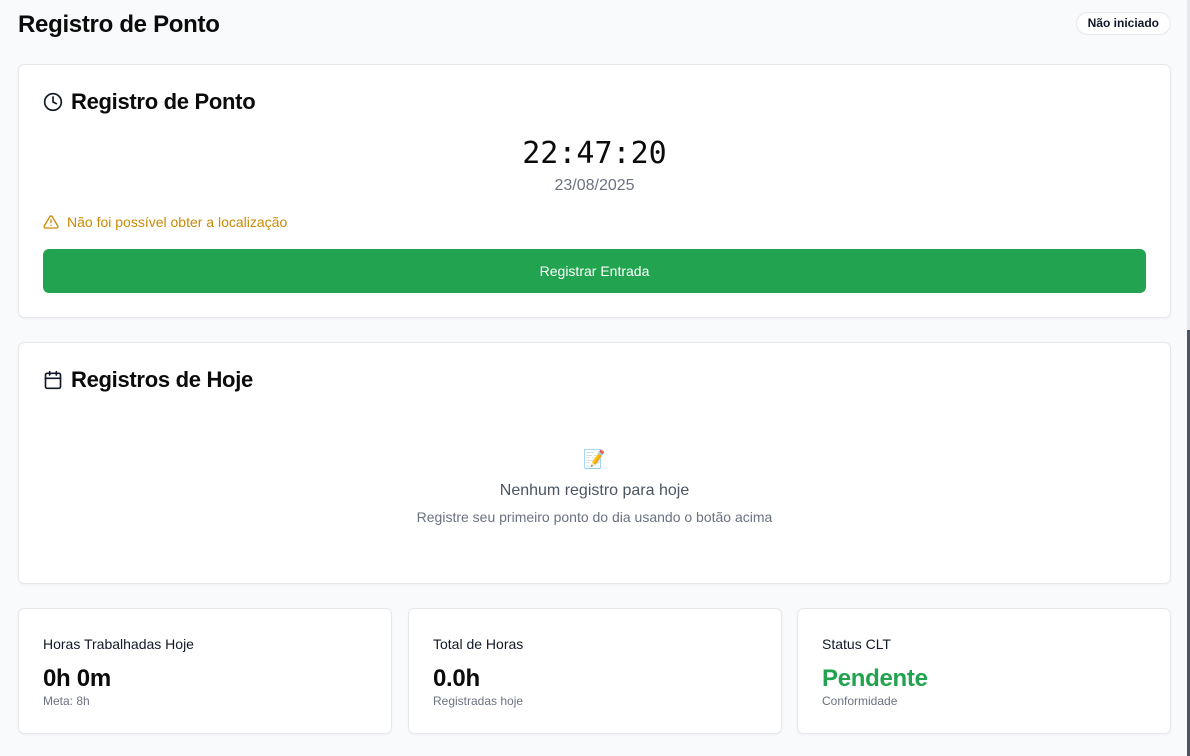 Image resolution: width=1190 pixels, height=756 pixels. Describe the element at coordinates (205, 671) in the screenshot. I see `stat-card-hours-today: Horas Trabalhadas Hoje 0h 0m Meta: 8h` at that location.